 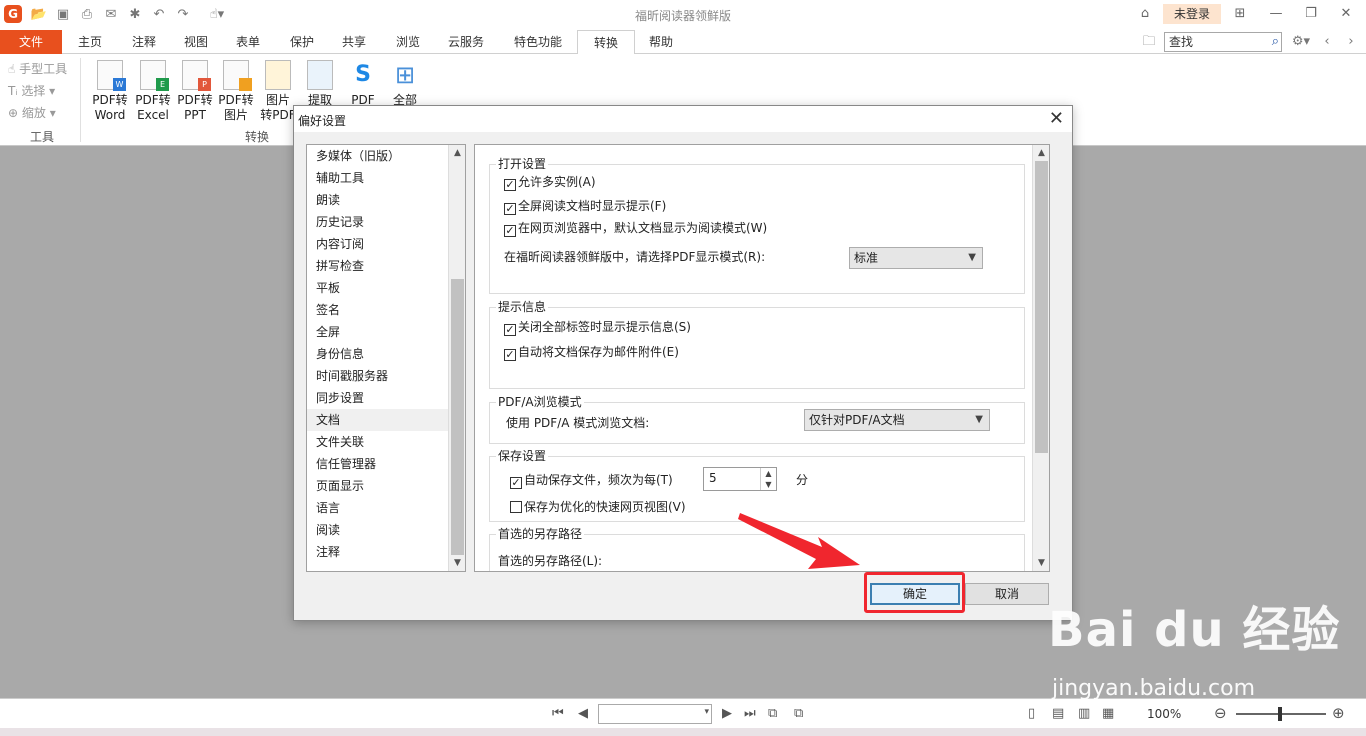 What do you see at coordinates (31, 90) in the screenshot?
I see `select-tool-button: Tᵢ 选择 ▾` at bounding box center [31, 90].